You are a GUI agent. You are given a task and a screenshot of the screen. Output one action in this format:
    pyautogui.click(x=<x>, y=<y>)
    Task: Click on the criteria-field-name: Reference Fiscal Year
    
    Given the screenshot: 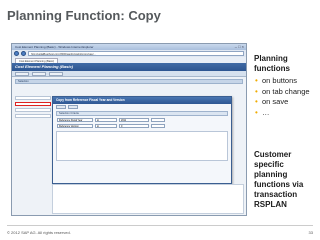 What is the action you would take?
    pyautogui.click(x=75, y=120)
    